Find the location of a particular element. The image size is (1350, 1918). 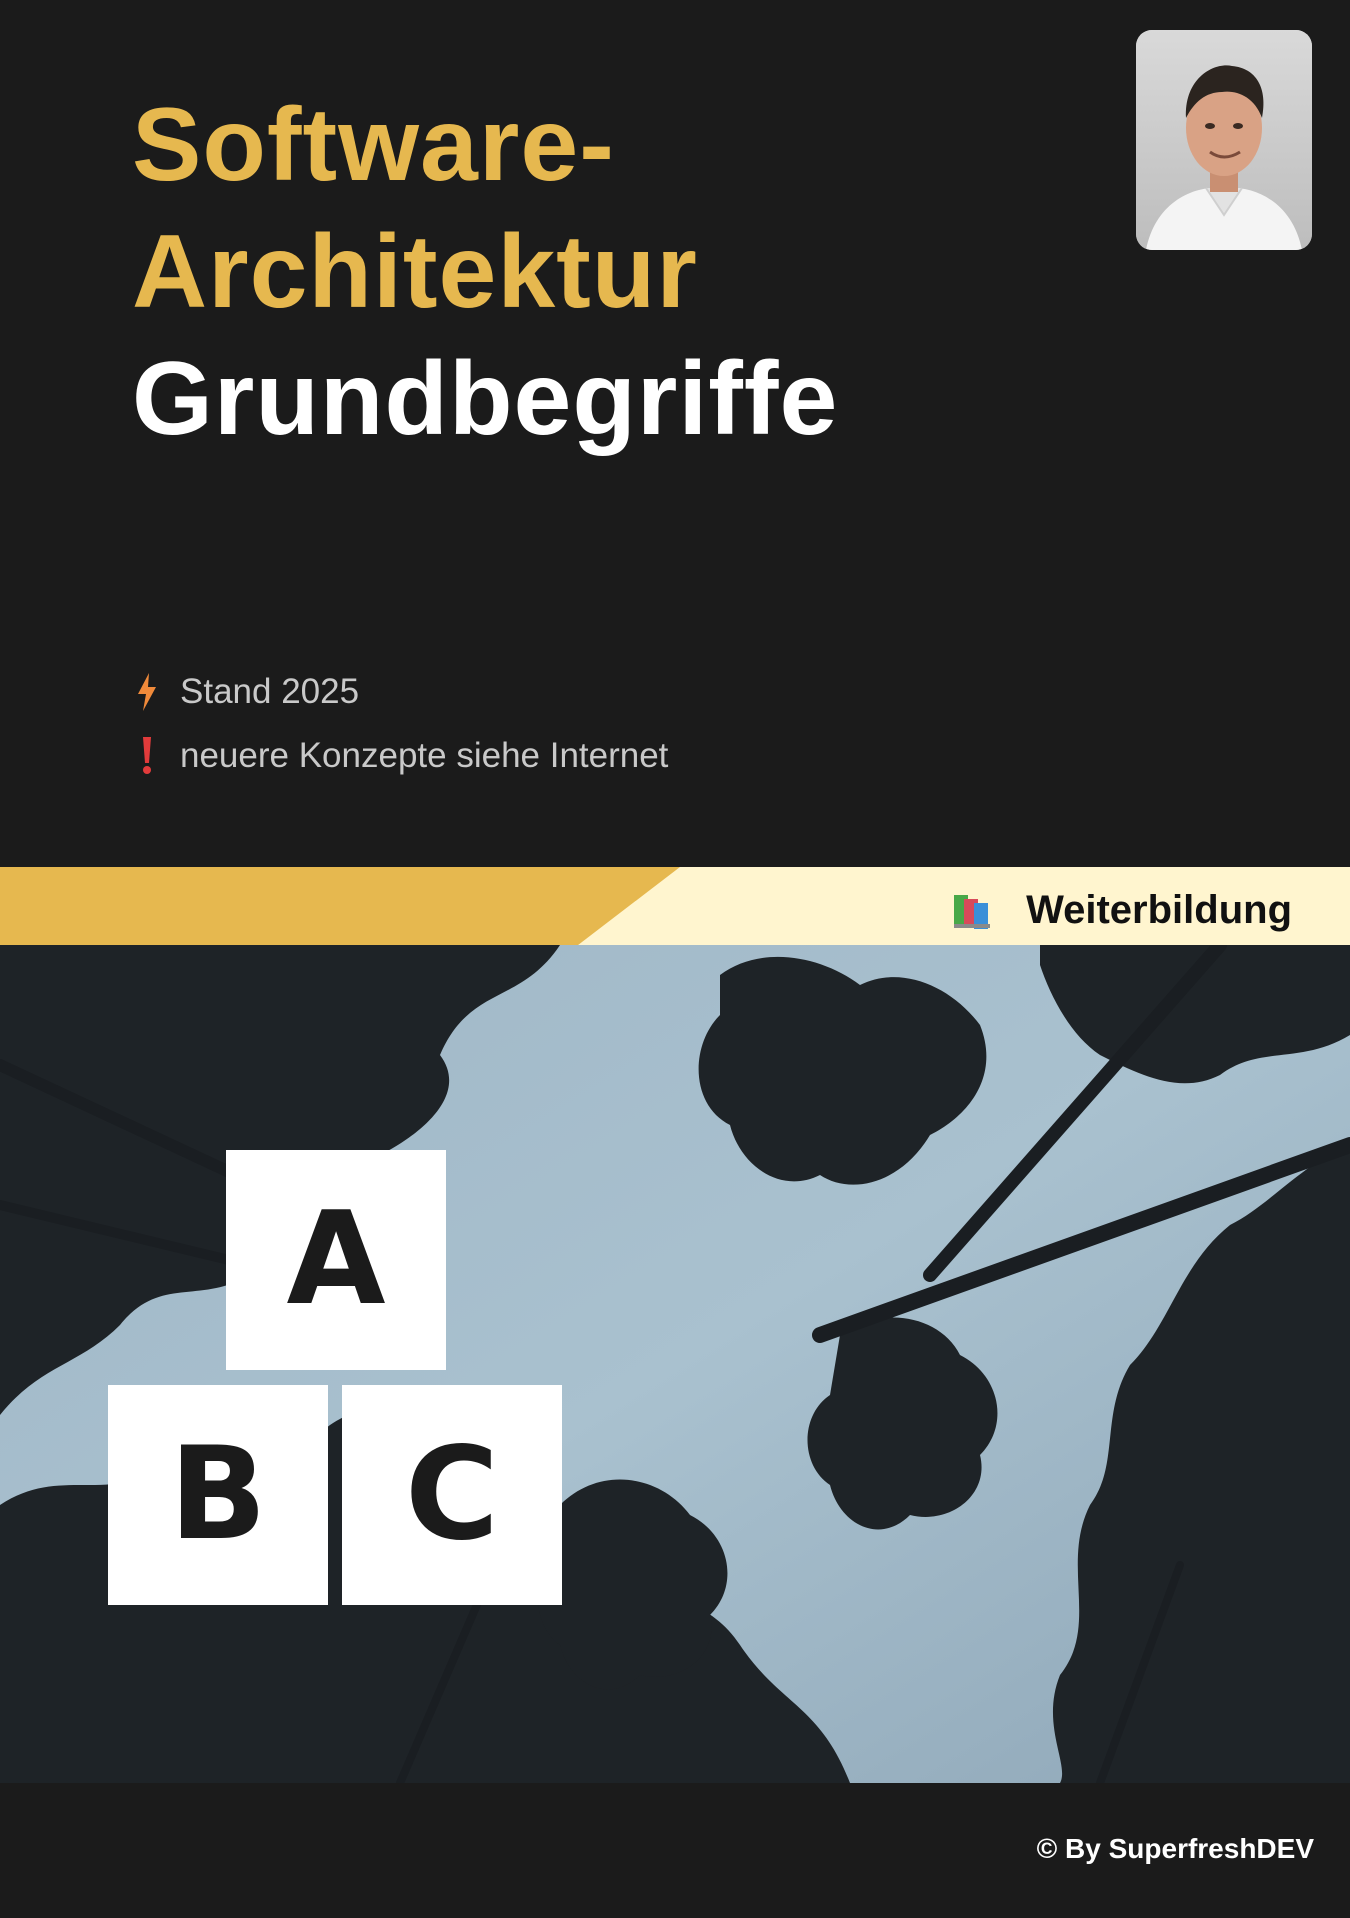

author-avatar is located at coordinates (1224, 140).